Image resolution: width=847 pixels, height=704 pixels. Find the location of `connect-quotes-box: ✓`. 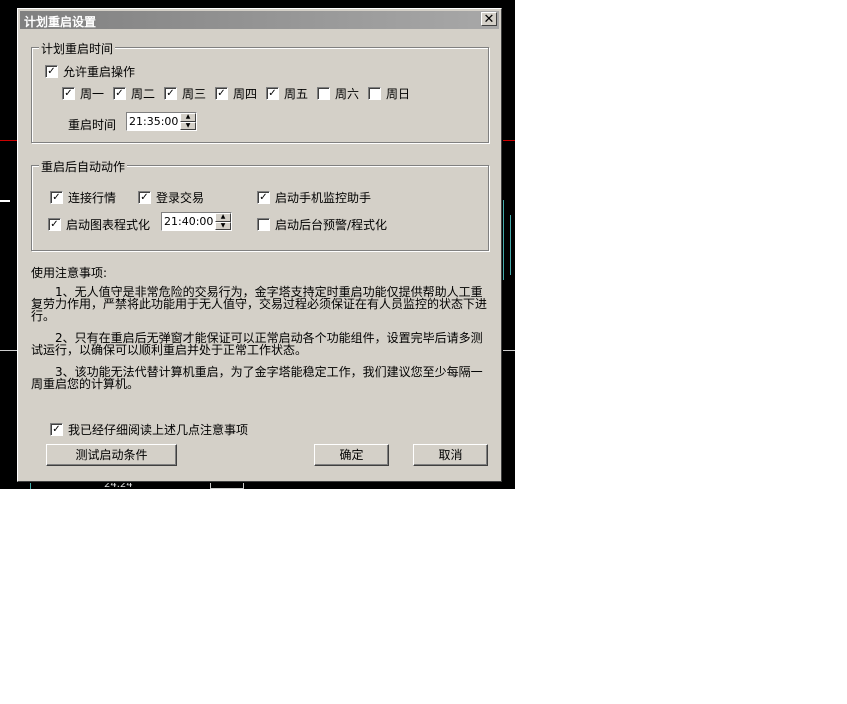

connect-quotes-box: ✓ is located at coordinates (56, 197).